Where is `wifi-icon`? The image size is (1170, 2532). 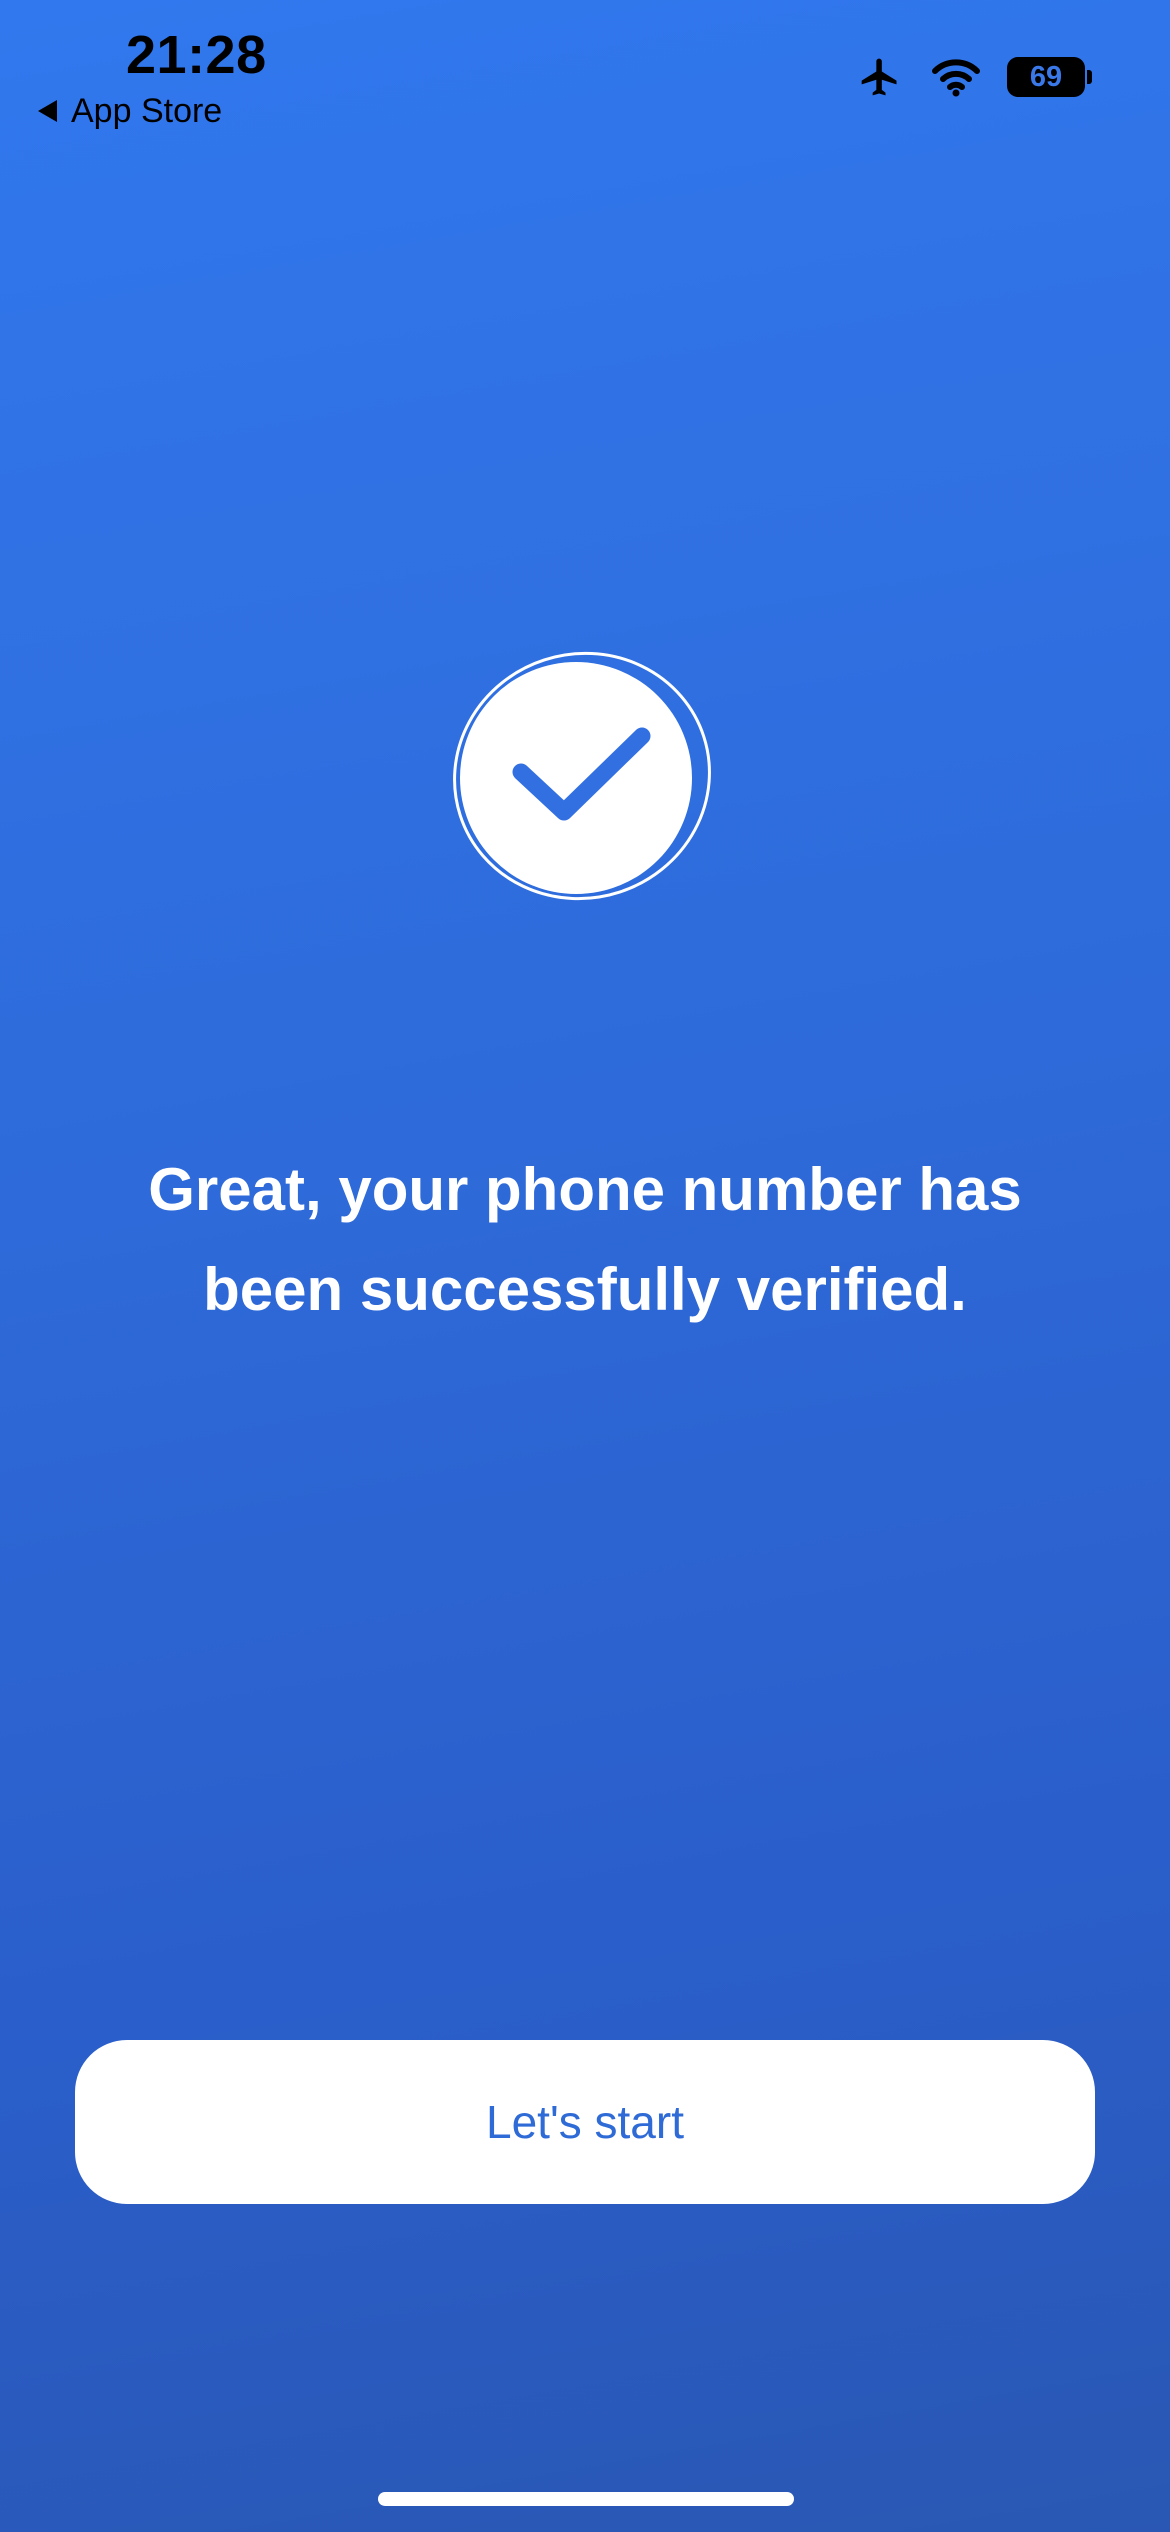
wifi-icon is located at coordinates (956, 78).